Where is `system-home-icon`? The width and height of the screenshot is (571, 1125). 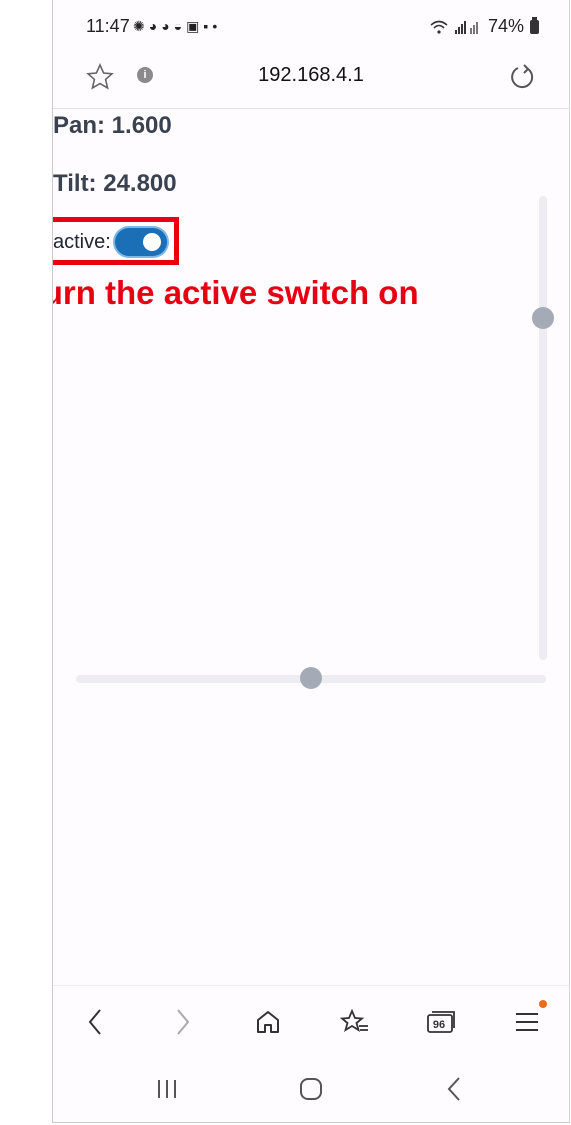 system-home-icon is located at coordinates (311, 1089).